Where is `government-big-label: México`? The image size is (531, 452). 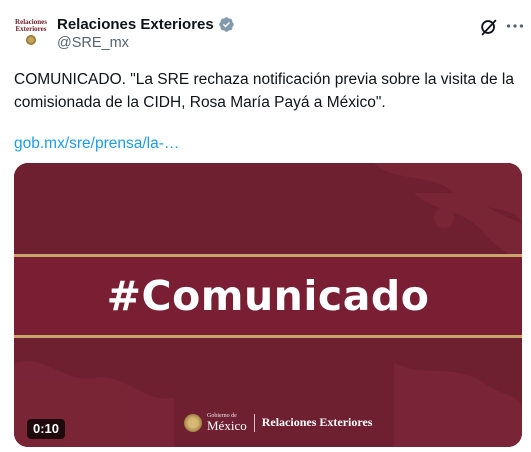 government-big-label: México is located at coordinates (227, 425).